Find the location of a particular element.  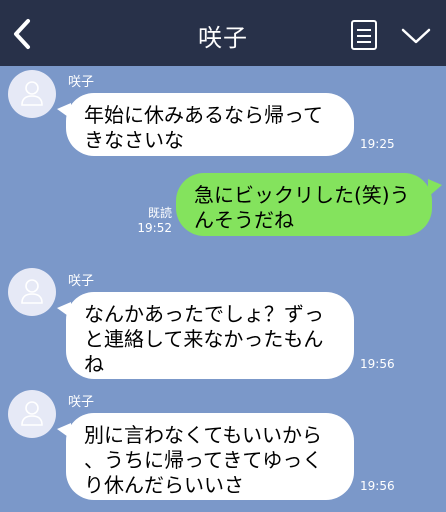

message-bubble: 年始に休みあるなら帰って きなさいな is located at coordinates (205, 124).